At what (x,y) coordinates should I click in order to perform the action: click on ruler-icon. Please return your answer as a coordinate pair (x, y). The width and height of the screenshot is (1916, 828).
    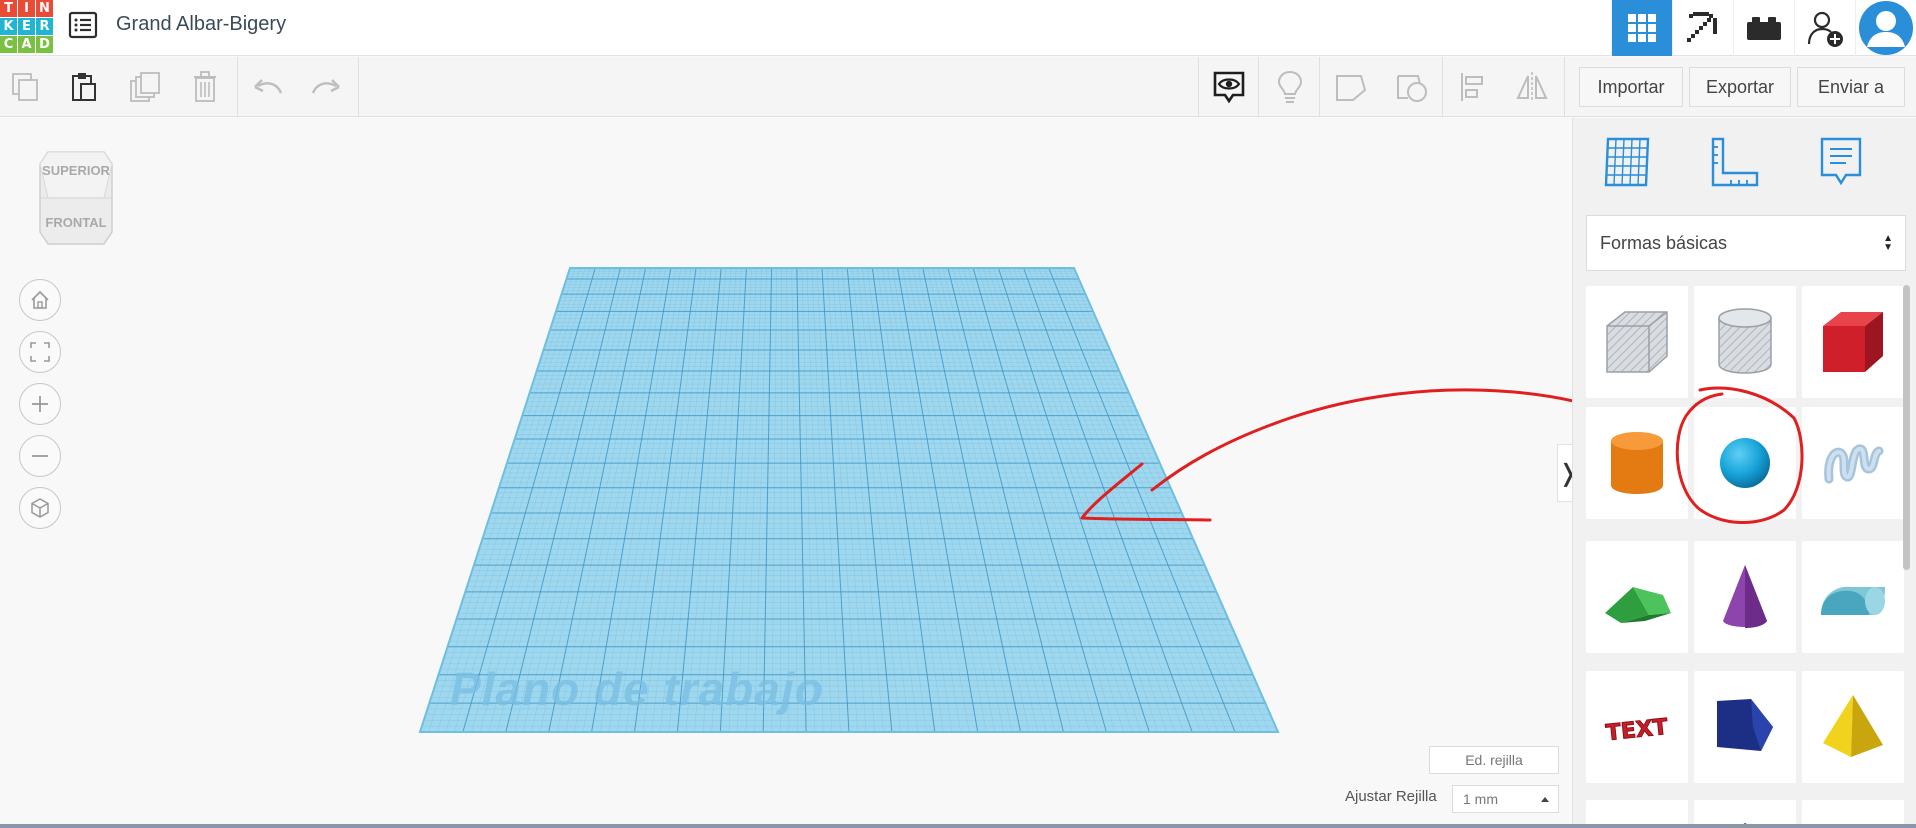
    Looking at the image, I should click on (1735, 162).